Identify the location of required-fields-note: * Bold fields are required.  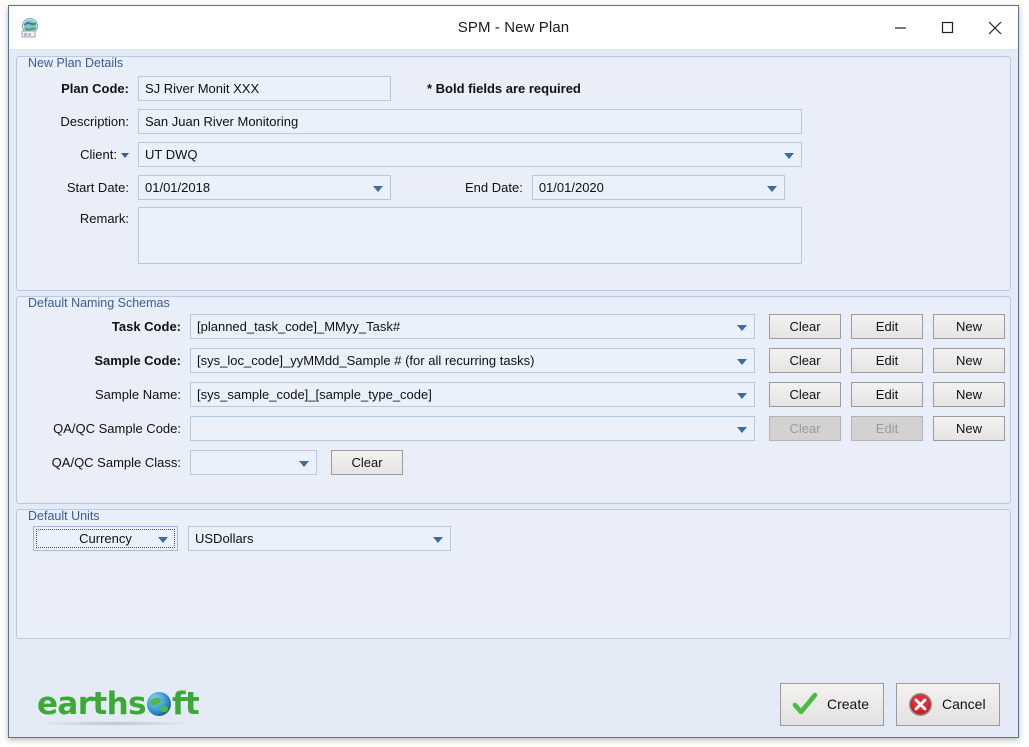
(504, 88).